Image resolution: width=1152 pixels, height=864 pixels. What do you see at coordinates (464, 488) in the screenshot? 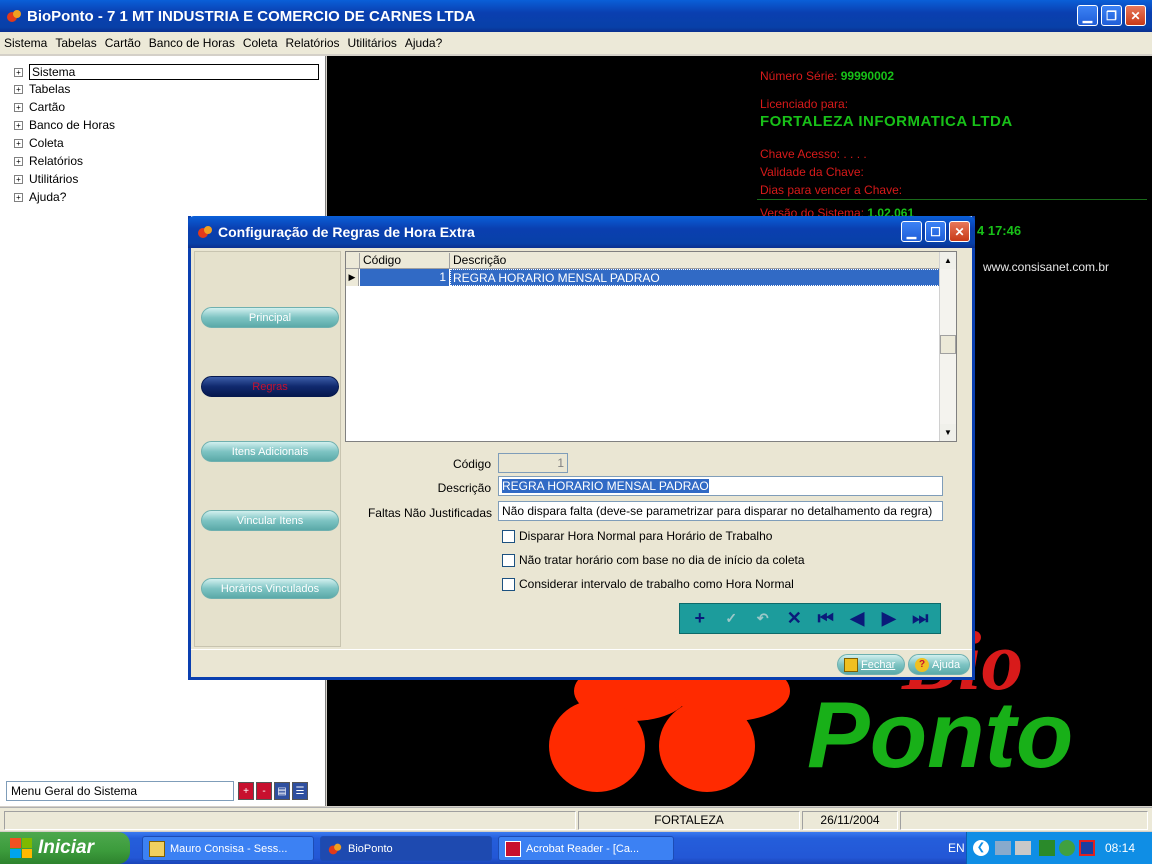
I see `descricao-label: Descrição` at bounding box center [464, 488].